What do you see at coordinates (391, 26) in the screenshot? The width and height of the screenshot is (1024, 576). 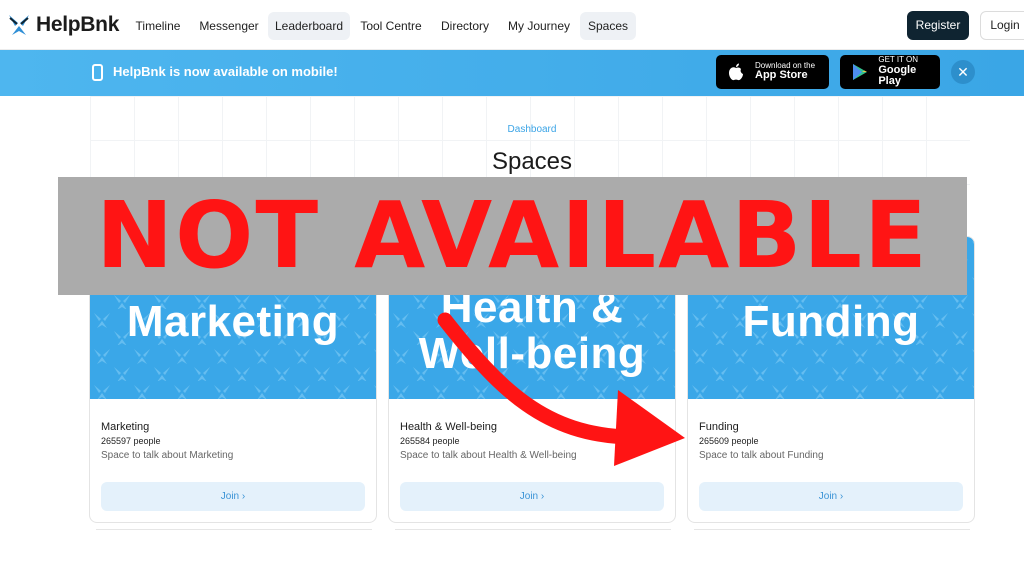 I see `nav-tool-centre: Tool Centre` at bounding box center [391, 26].